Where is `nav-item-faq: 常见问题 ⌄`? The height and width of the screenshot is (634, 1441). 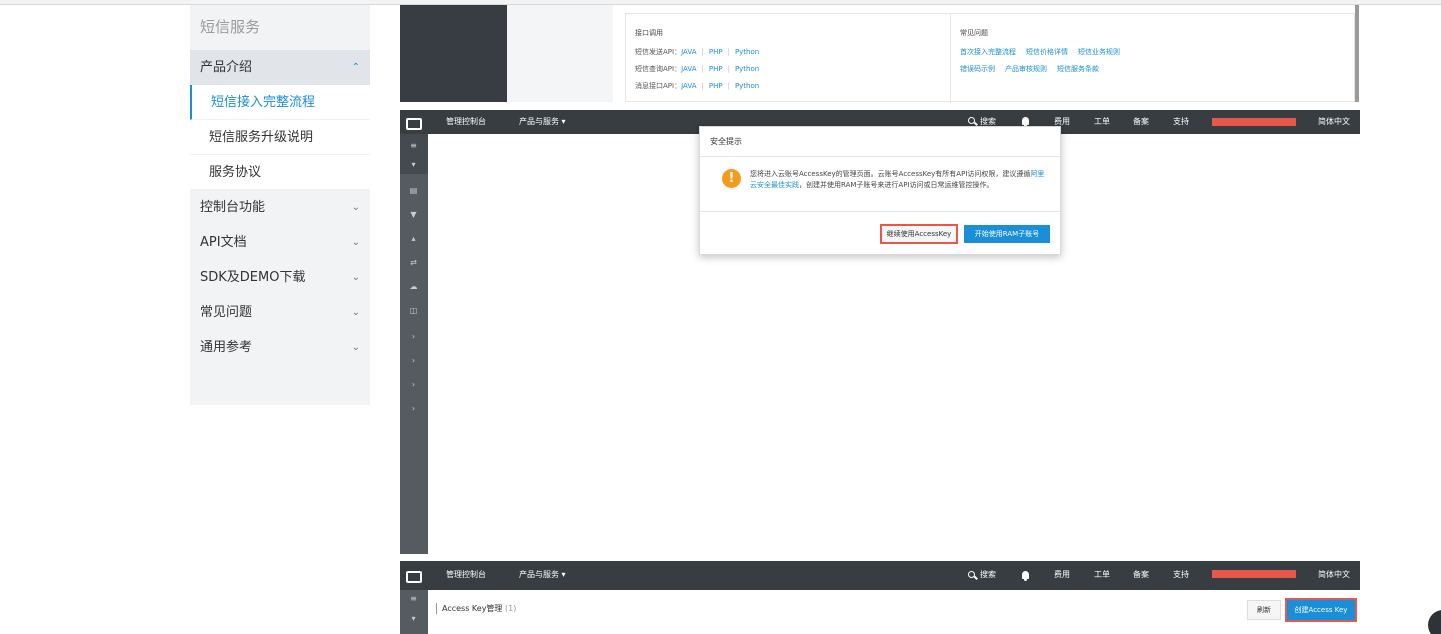
nav-item-faq: 常见问题 ⌄ is located at coordinates (280, 312).